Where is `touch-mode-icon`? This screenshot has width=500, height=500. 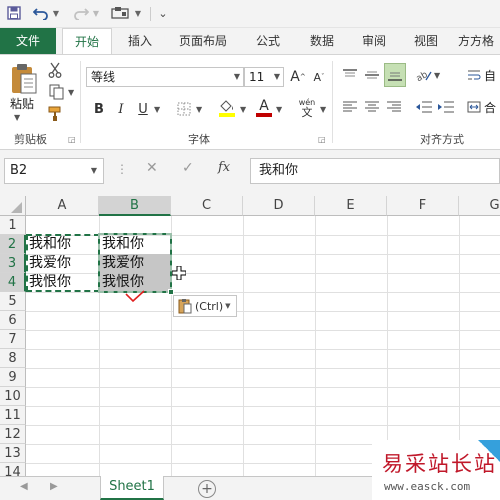 touch-mode-icon is located at coordinates (121, 13).